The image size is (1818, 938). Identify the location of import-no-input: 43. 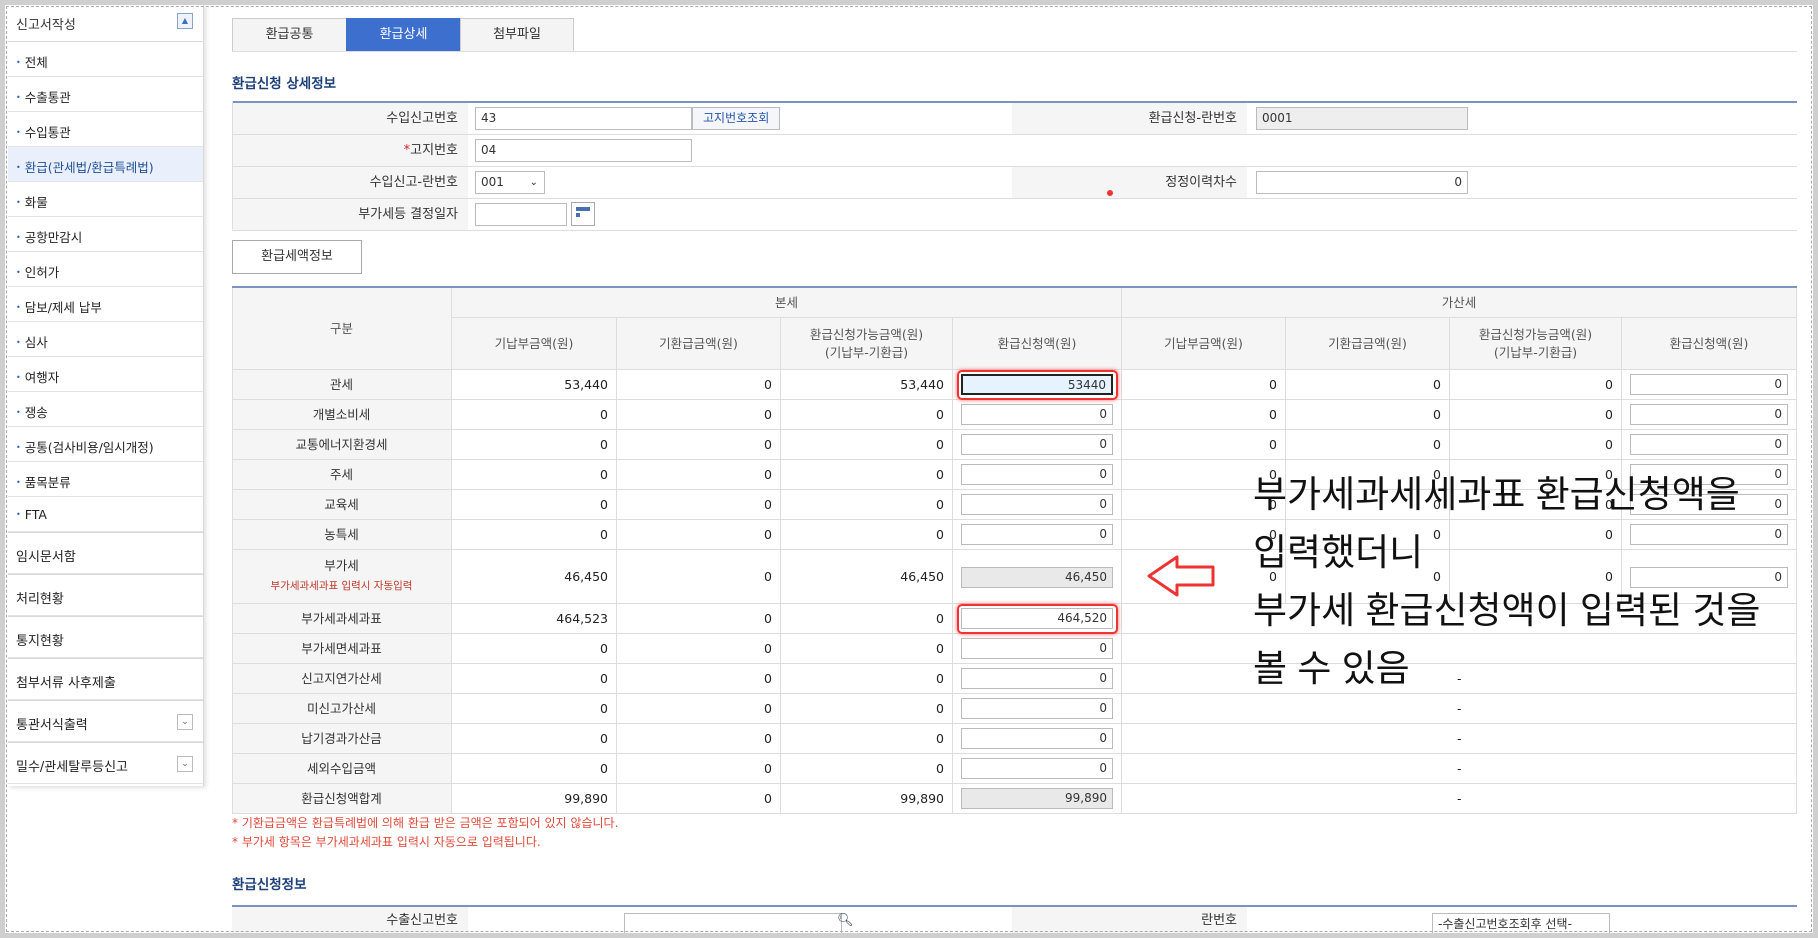
(583, 118).